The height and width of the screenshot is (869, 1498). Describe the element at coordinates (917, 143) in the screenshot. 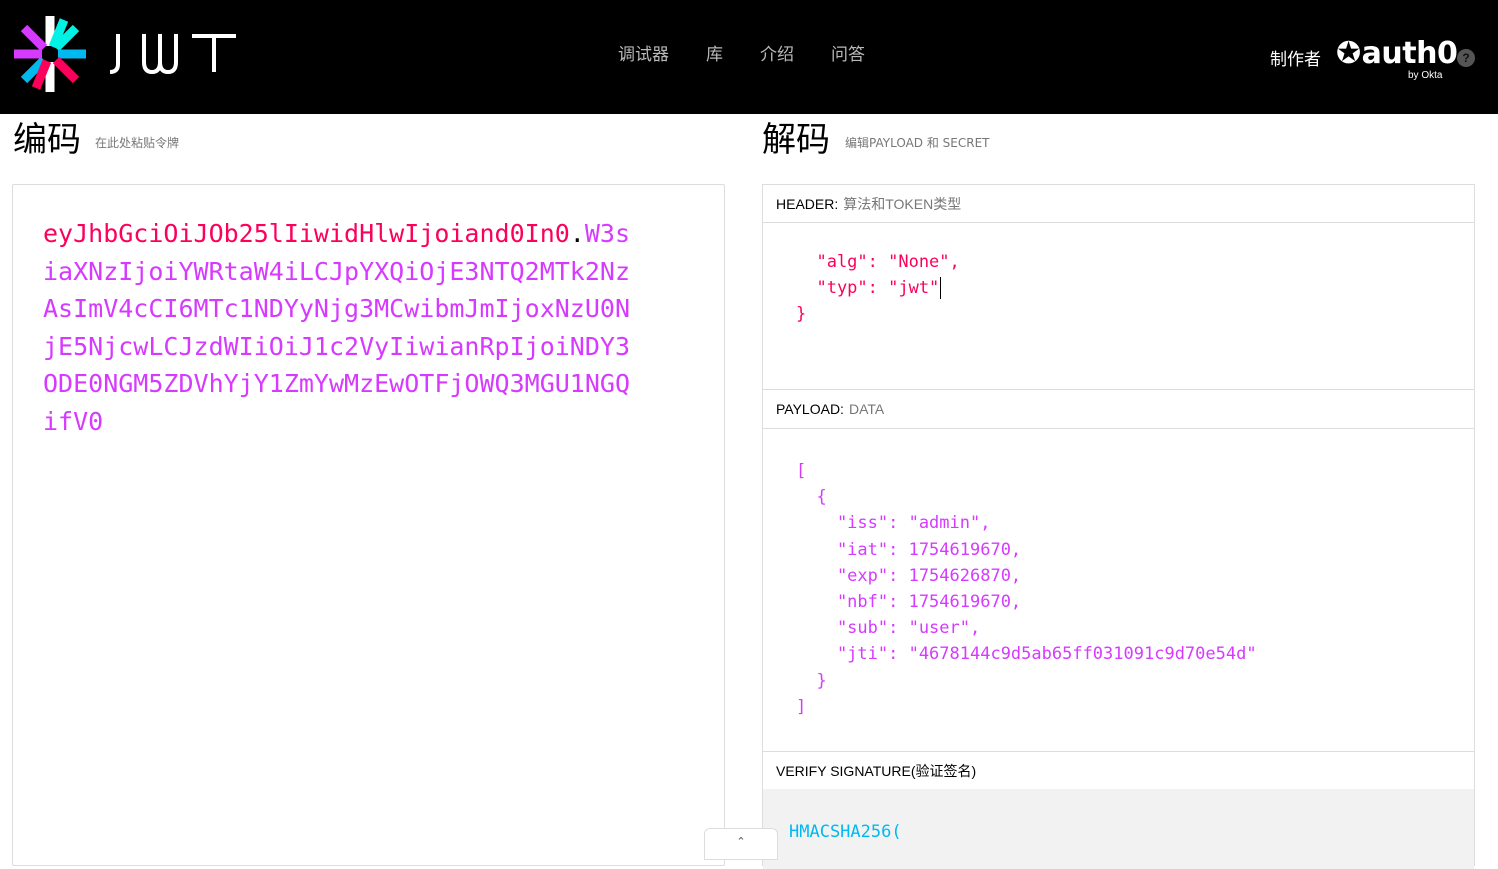

I see `decoded-subtitle: 编辑PAYLOAD 和 SECRET` at that location.